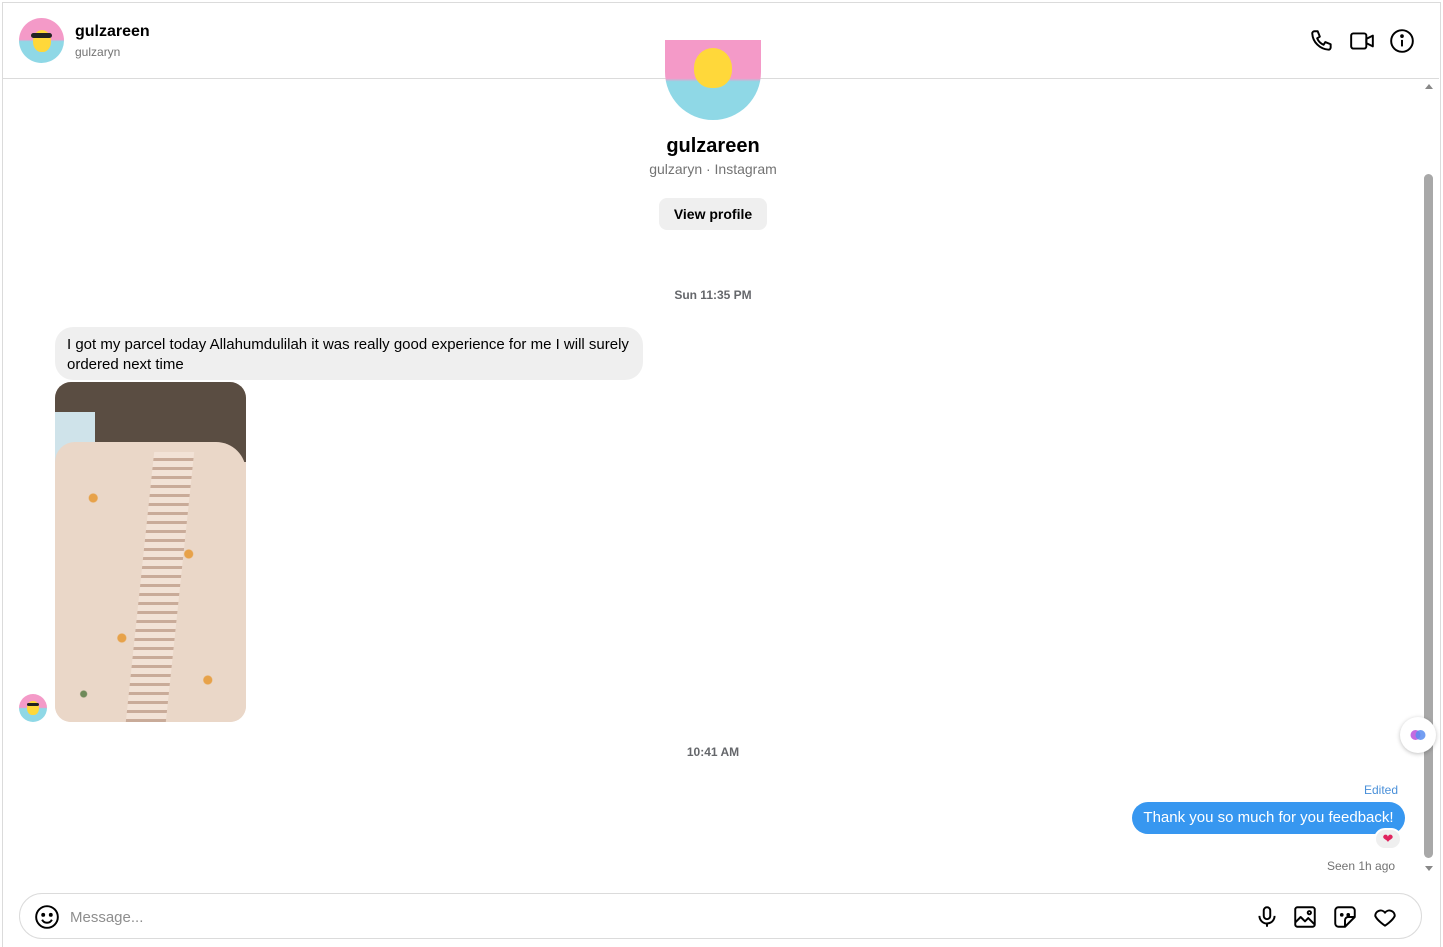 The height and width of the screenshot is (947, 1443). What do you see at coordinates (1267, 917) in the screenshot?
I see `microphone-icon` at bounding box center [1267, 917].